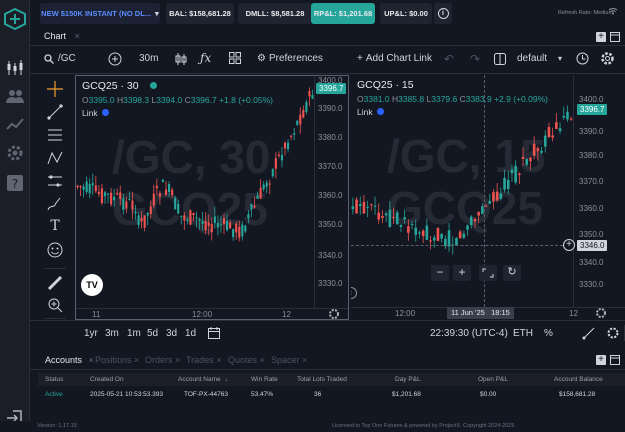 The height and width of the screenshot is (432, 625). Describe the element at coordinates (264, 379) in the screenshot. I see `col-win-rate: Win Rate` at that location.